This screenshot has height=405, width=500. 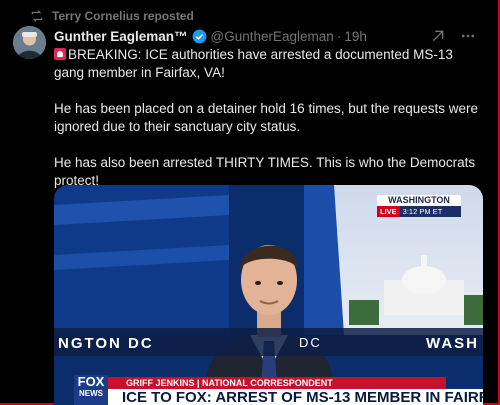 I want to click on author-name: Gunther Eagleman™, so click(x=121, y=36).